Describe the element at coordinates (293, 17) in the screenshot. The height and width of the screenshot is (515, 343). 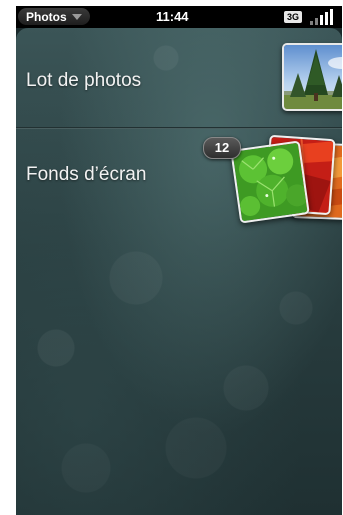
I see `network-badge: 3G` at that location.